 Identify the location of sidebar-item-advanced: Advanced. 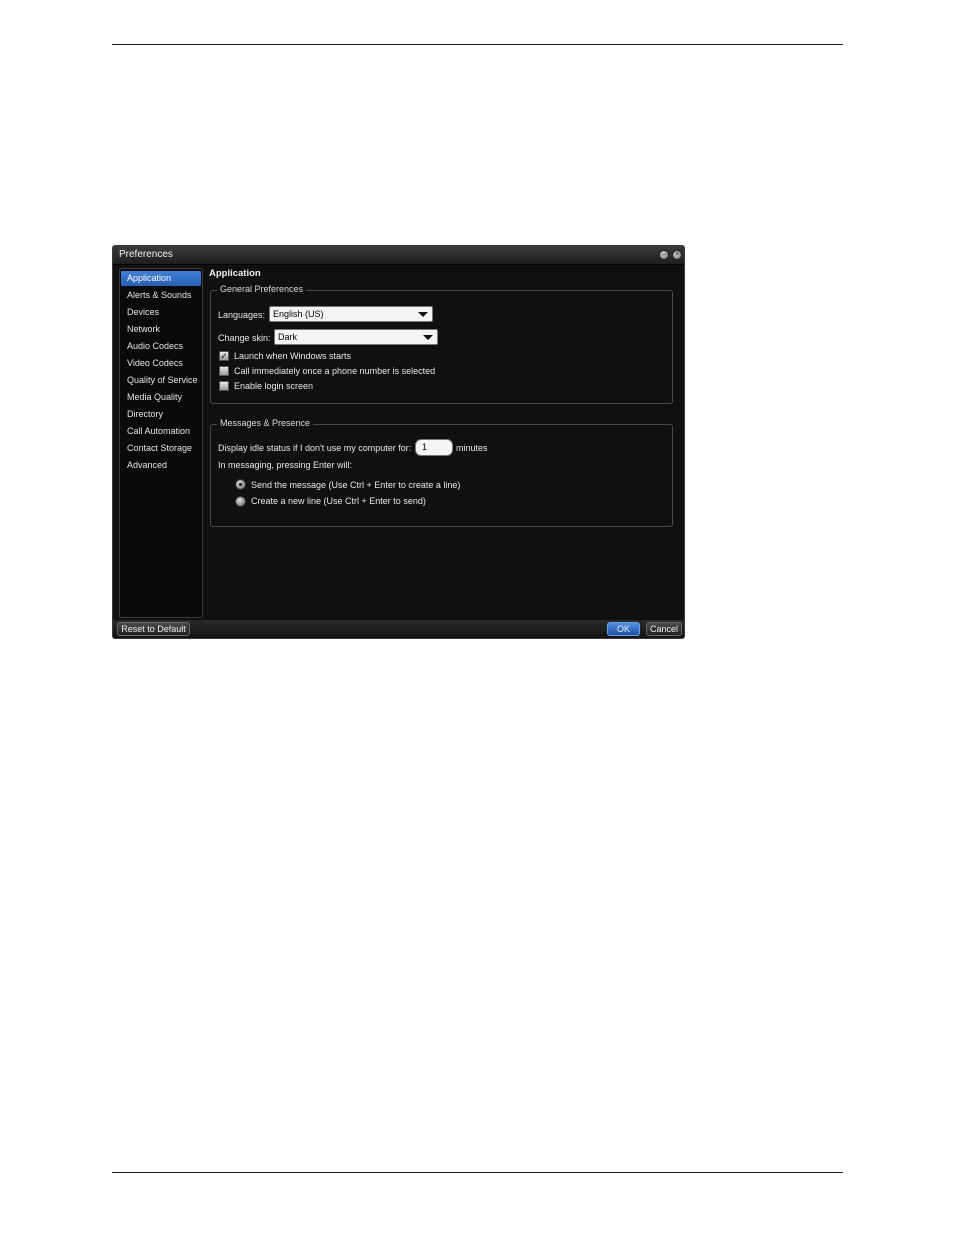
(161, 465).